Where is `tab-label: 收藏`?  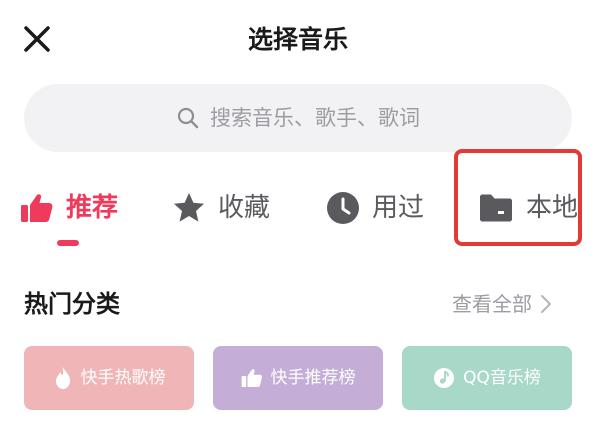
tab-label: 收藏 is located at coordinates (244, 208).